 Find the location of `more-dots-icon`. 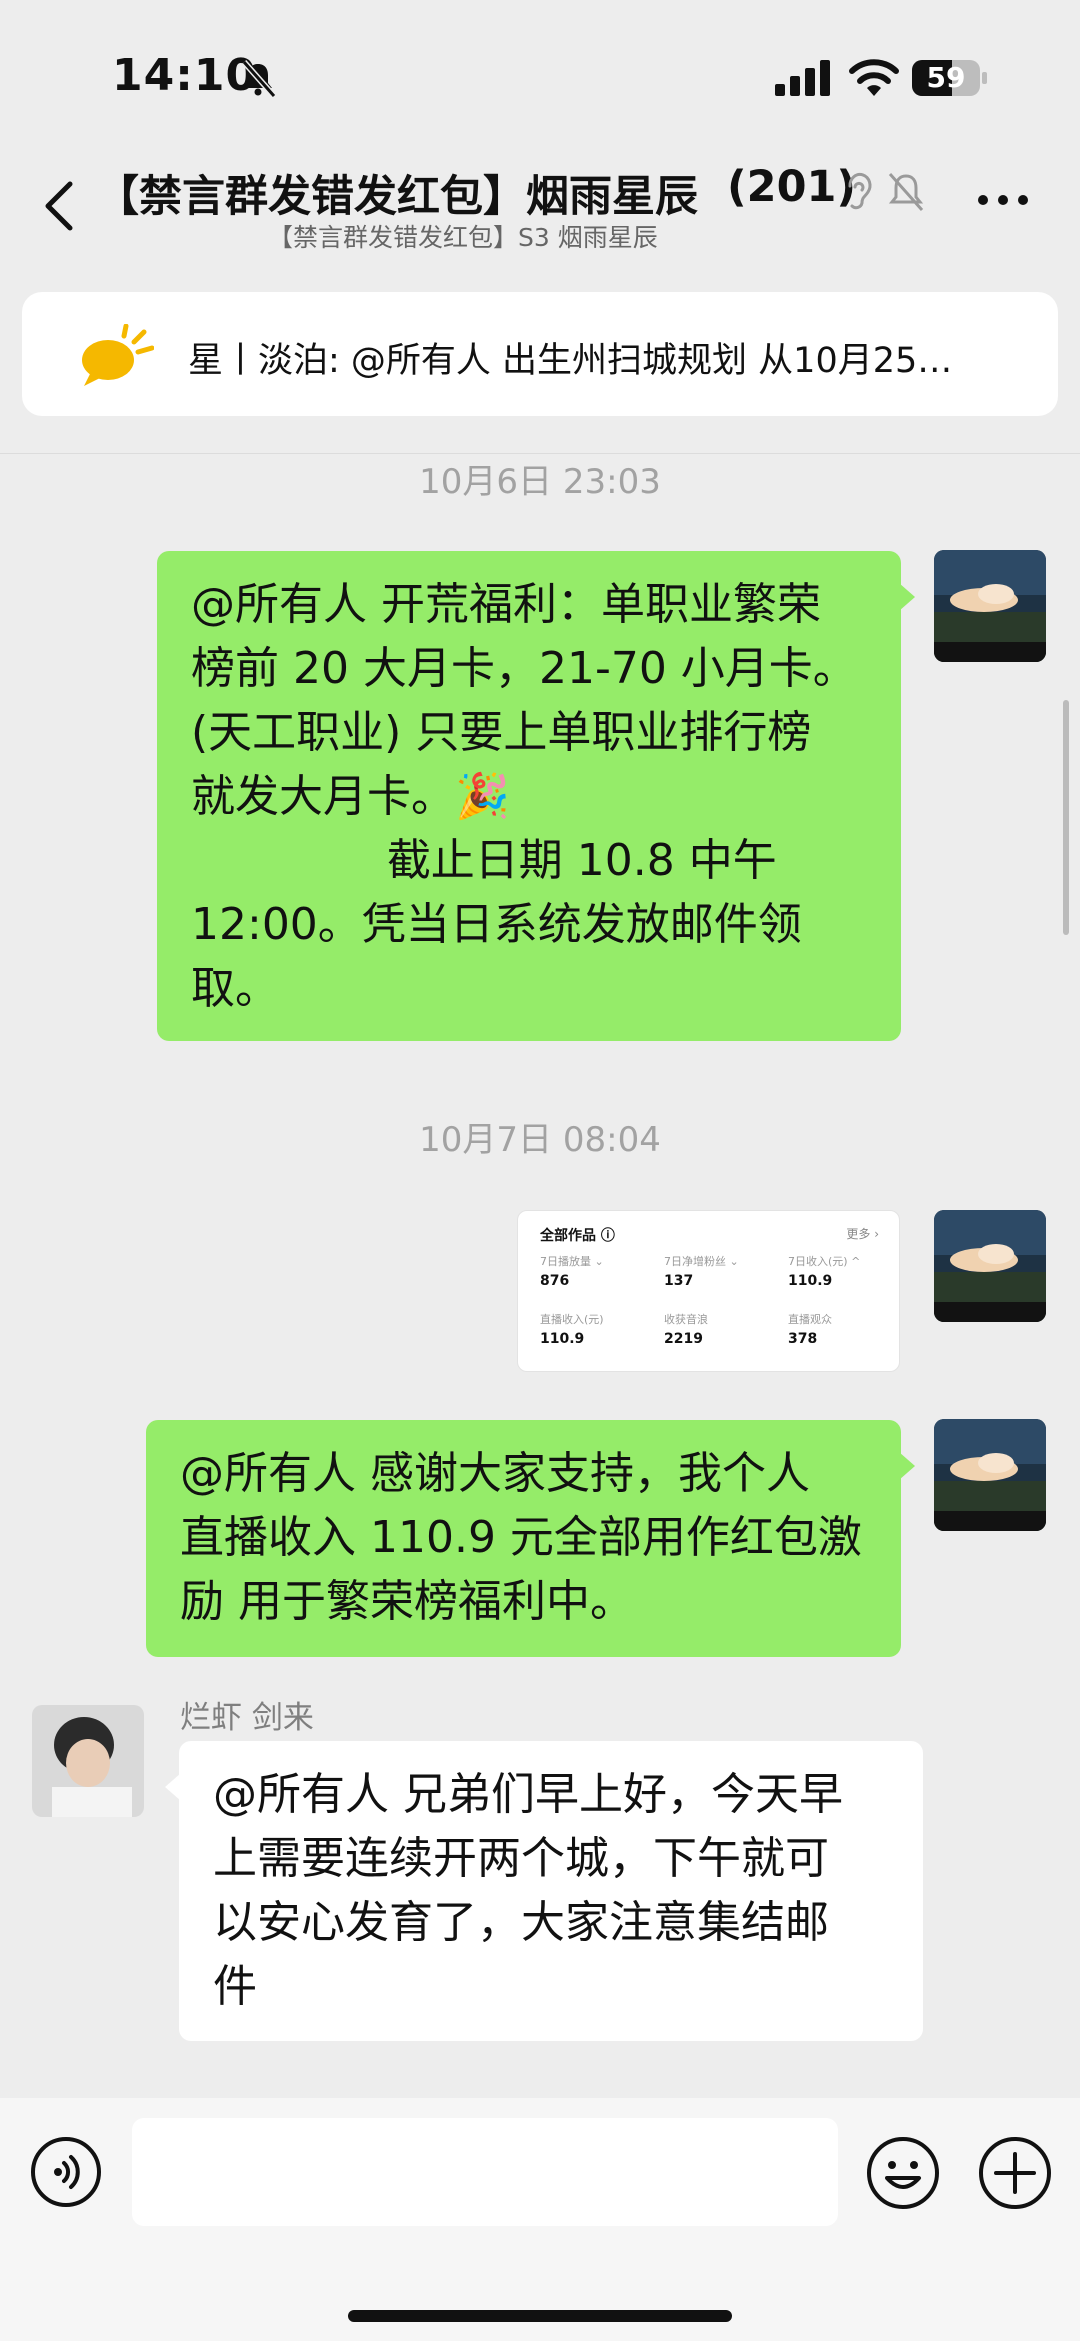

more-dots-icon is located at coordinates (1003, 200).